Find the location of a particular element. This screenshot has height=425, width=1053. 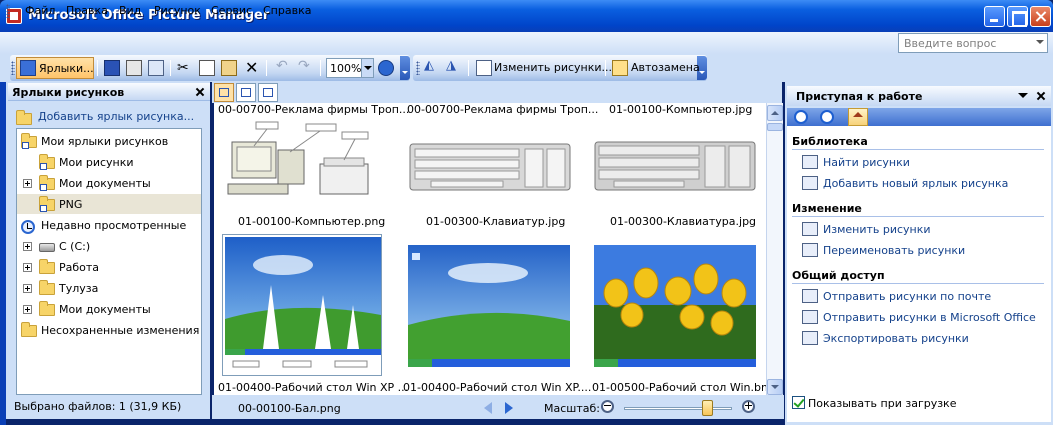

help-search-placeholder: Введите вопрос is located at coordinates (950, 43).